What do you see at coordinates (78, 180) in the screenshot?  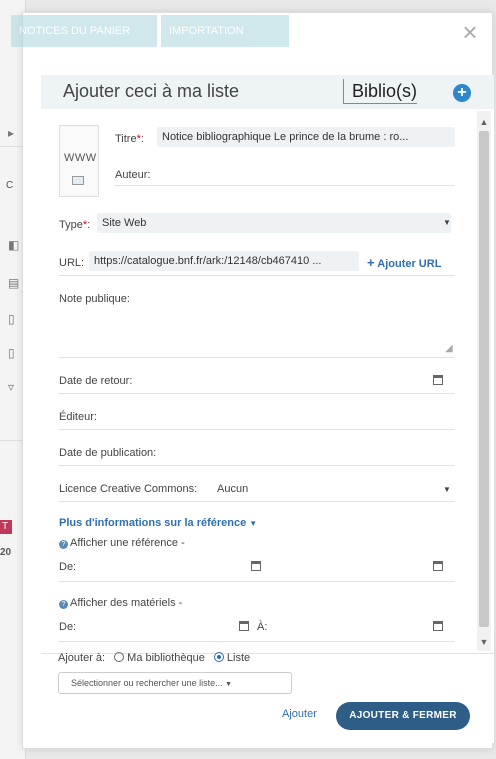 I see `image-icon` at bounding box center [78, 180].